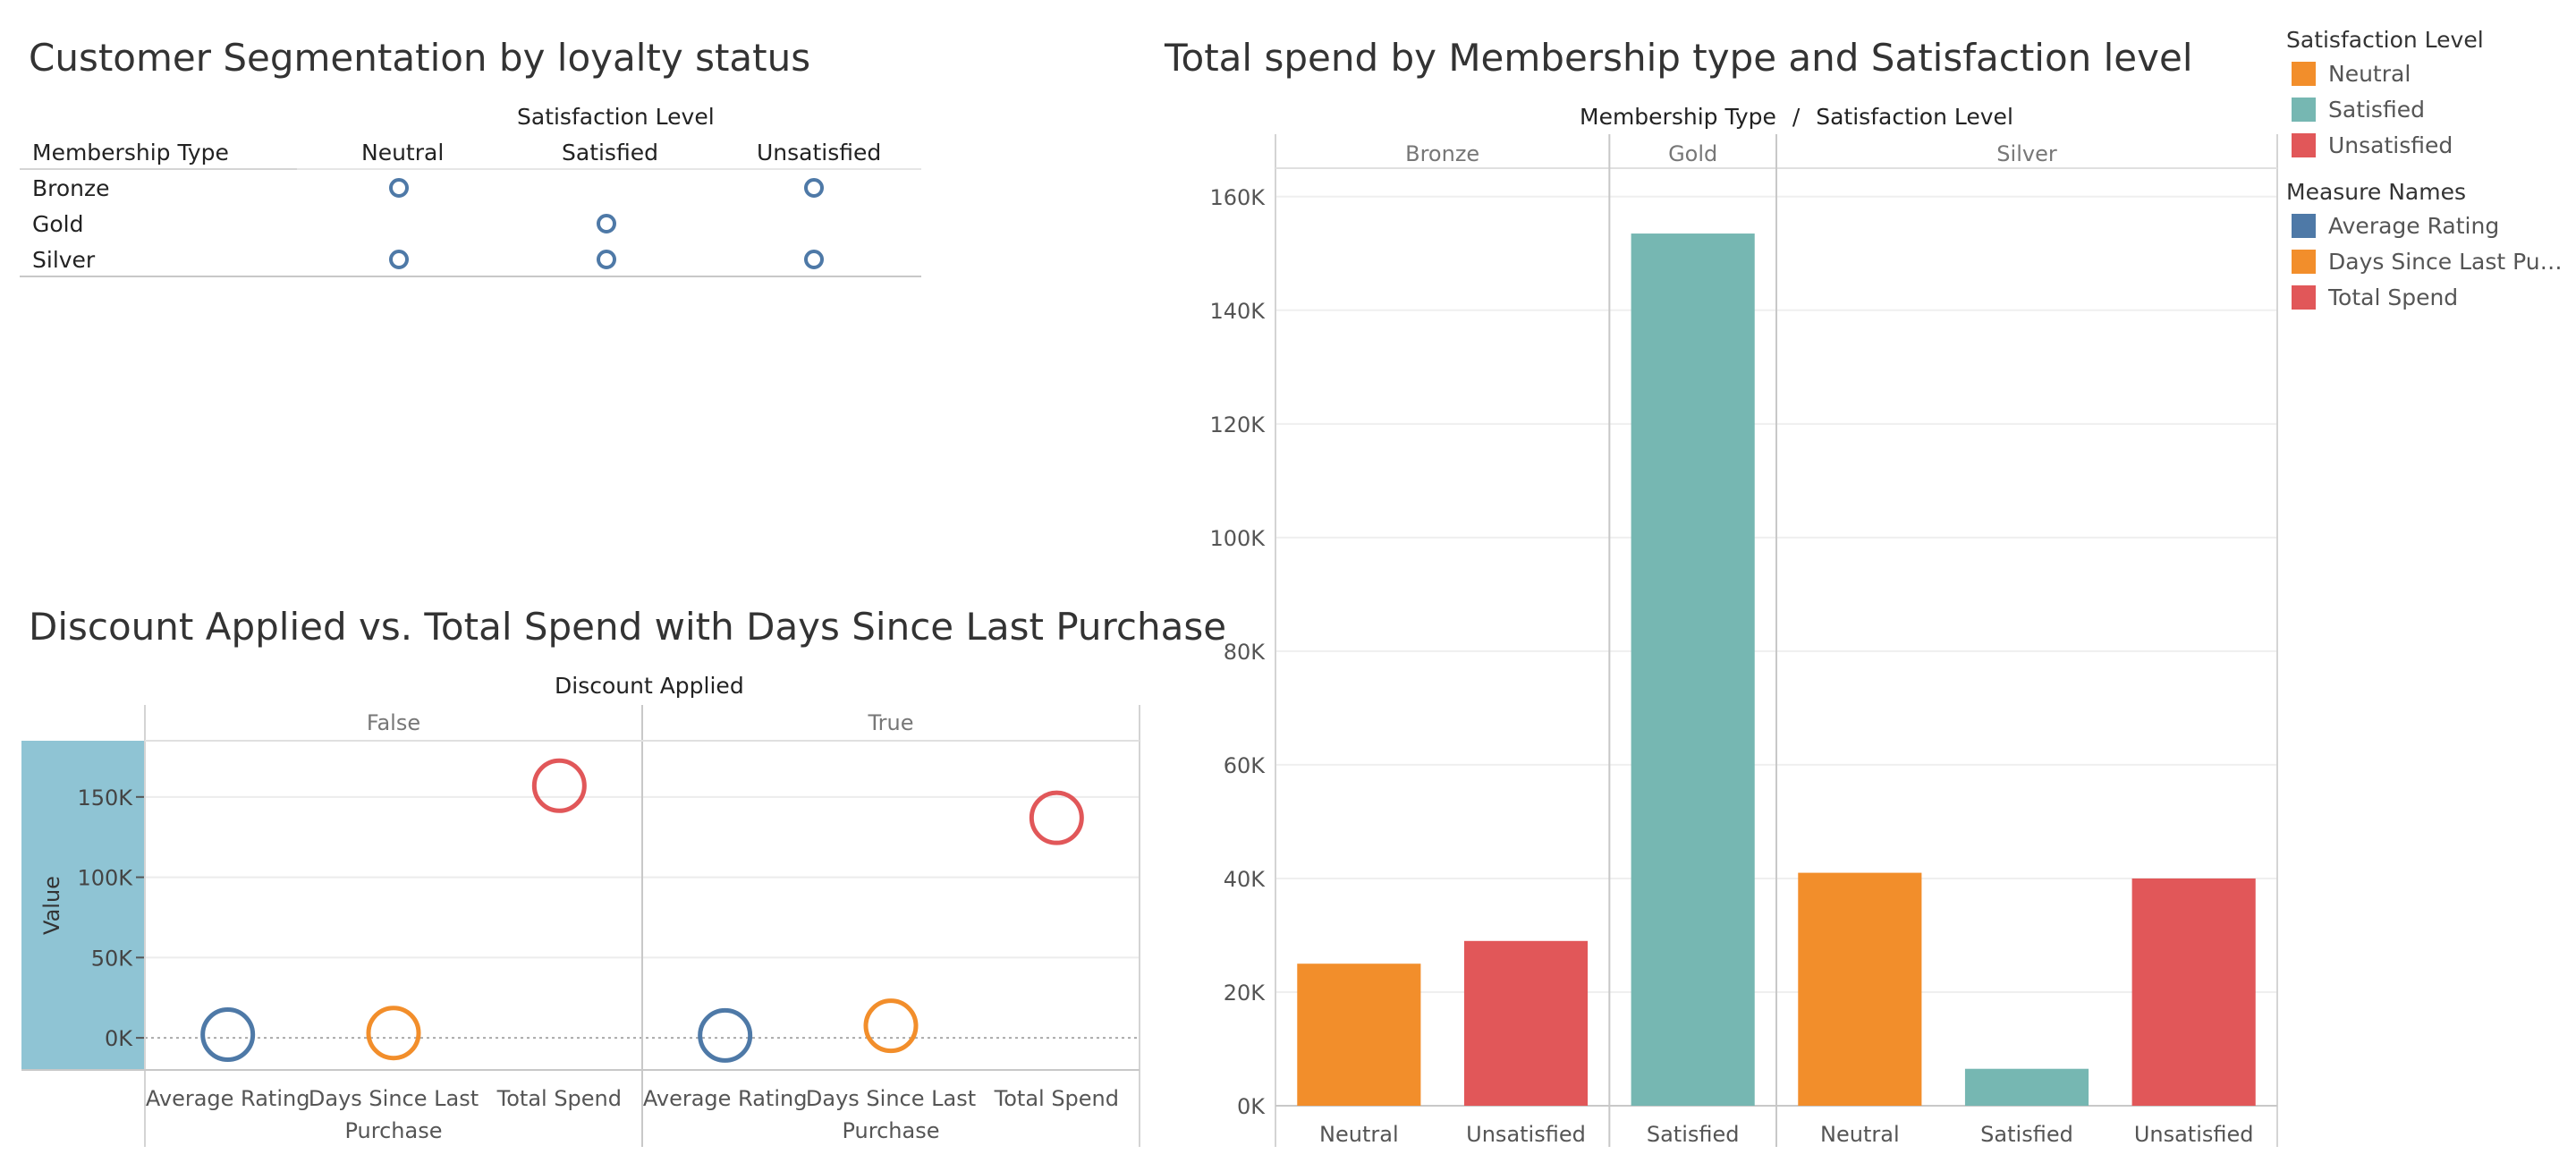 Image resolution: width=2576 pixels, height=1163 pixels. Describe the element at coordinates (112, 959) in the screenshot. I see `y-tick-label-50k: 50K` at that location.